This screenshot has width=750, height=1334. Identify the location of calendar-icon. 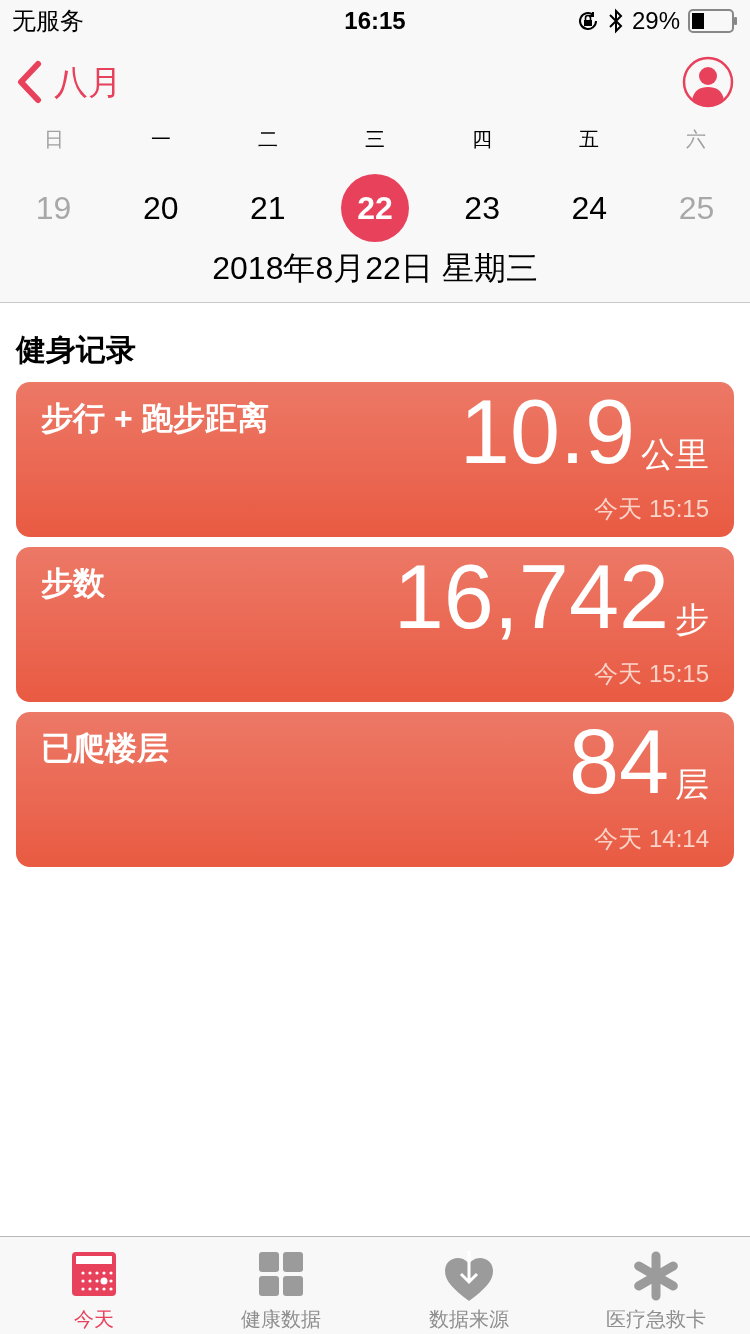
(93, 1274).